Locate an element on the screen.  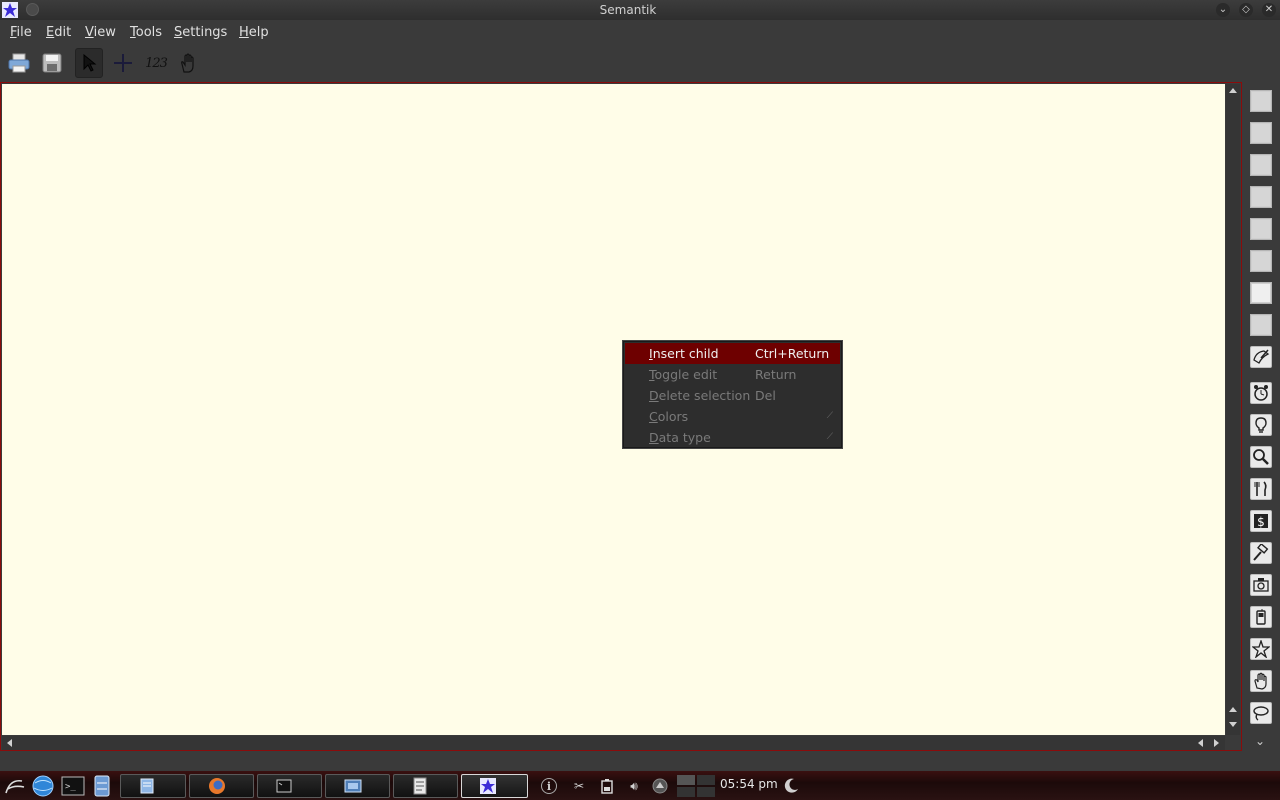
scissors-icon: ✂ is located at coordinates (579, 786).